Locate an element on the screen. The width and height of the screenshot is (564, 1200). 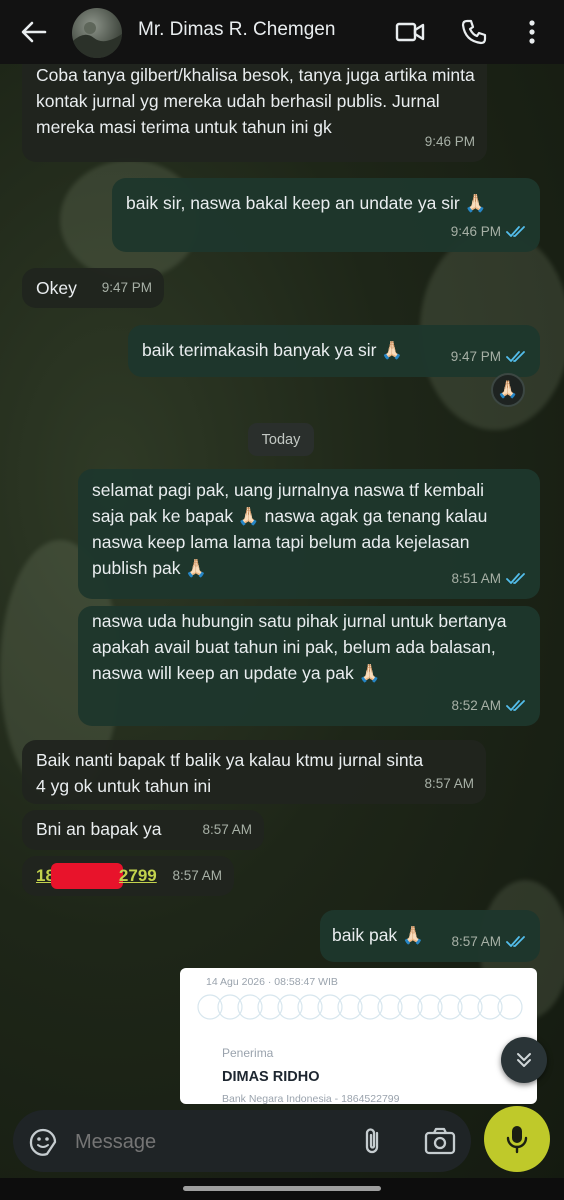
avatar is located at coordinates (97, 33).